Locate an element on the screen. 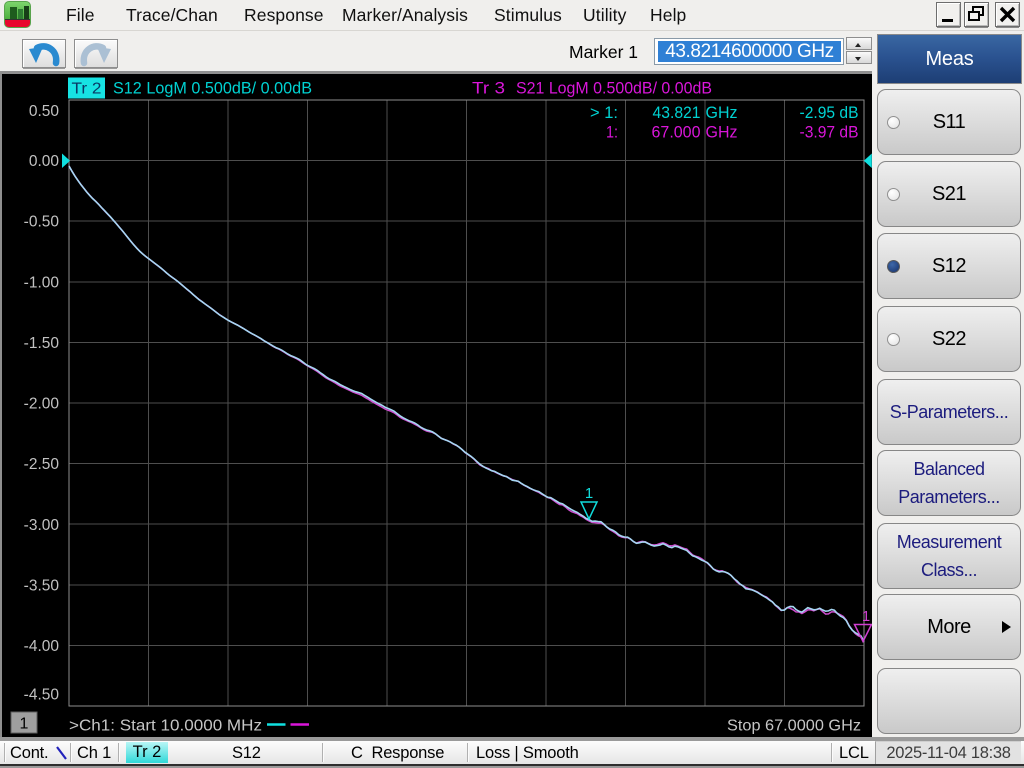 The height and width of the screenshot is (768, 1024). svg-text: -4.50 is located at coordinates (42, 695).